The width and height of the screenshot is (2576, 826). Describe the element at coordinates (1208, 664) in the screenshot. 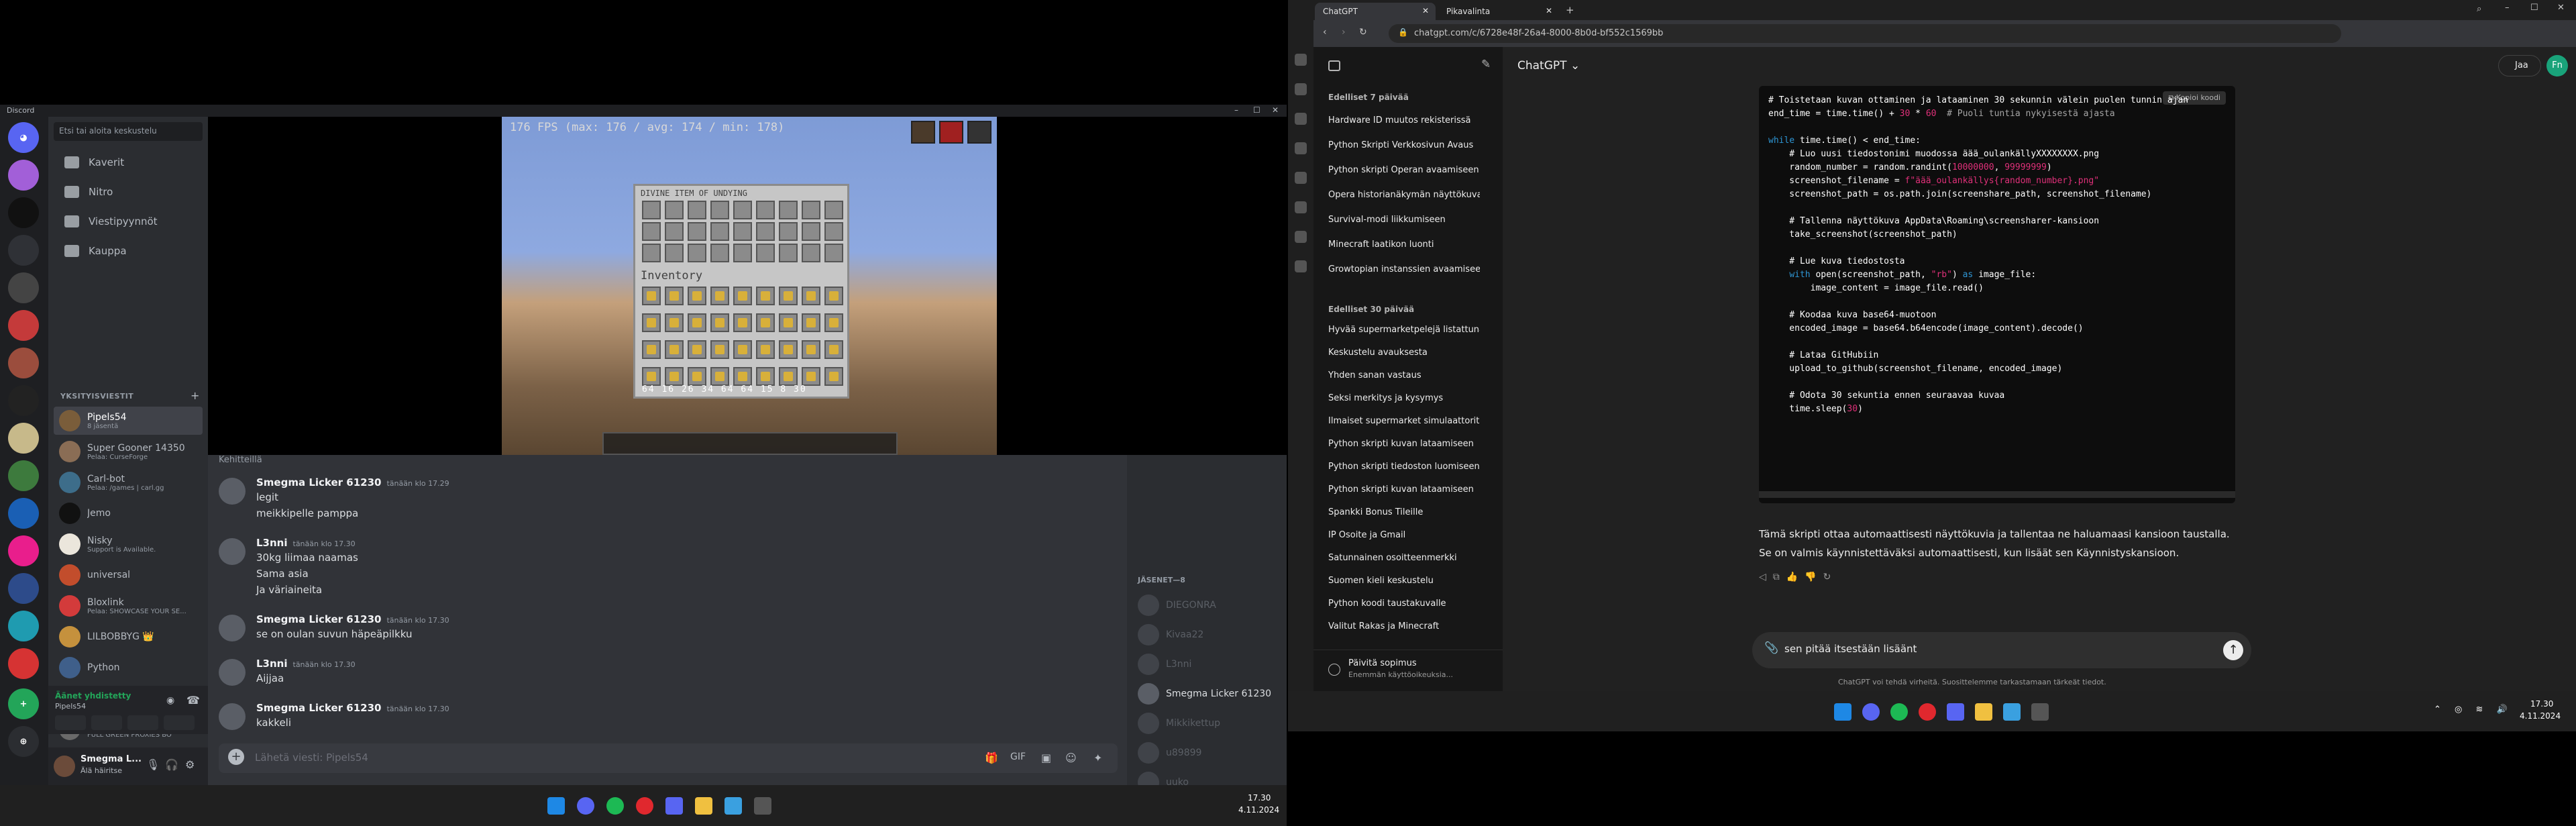

I see `member-item: L3nni` at that location.